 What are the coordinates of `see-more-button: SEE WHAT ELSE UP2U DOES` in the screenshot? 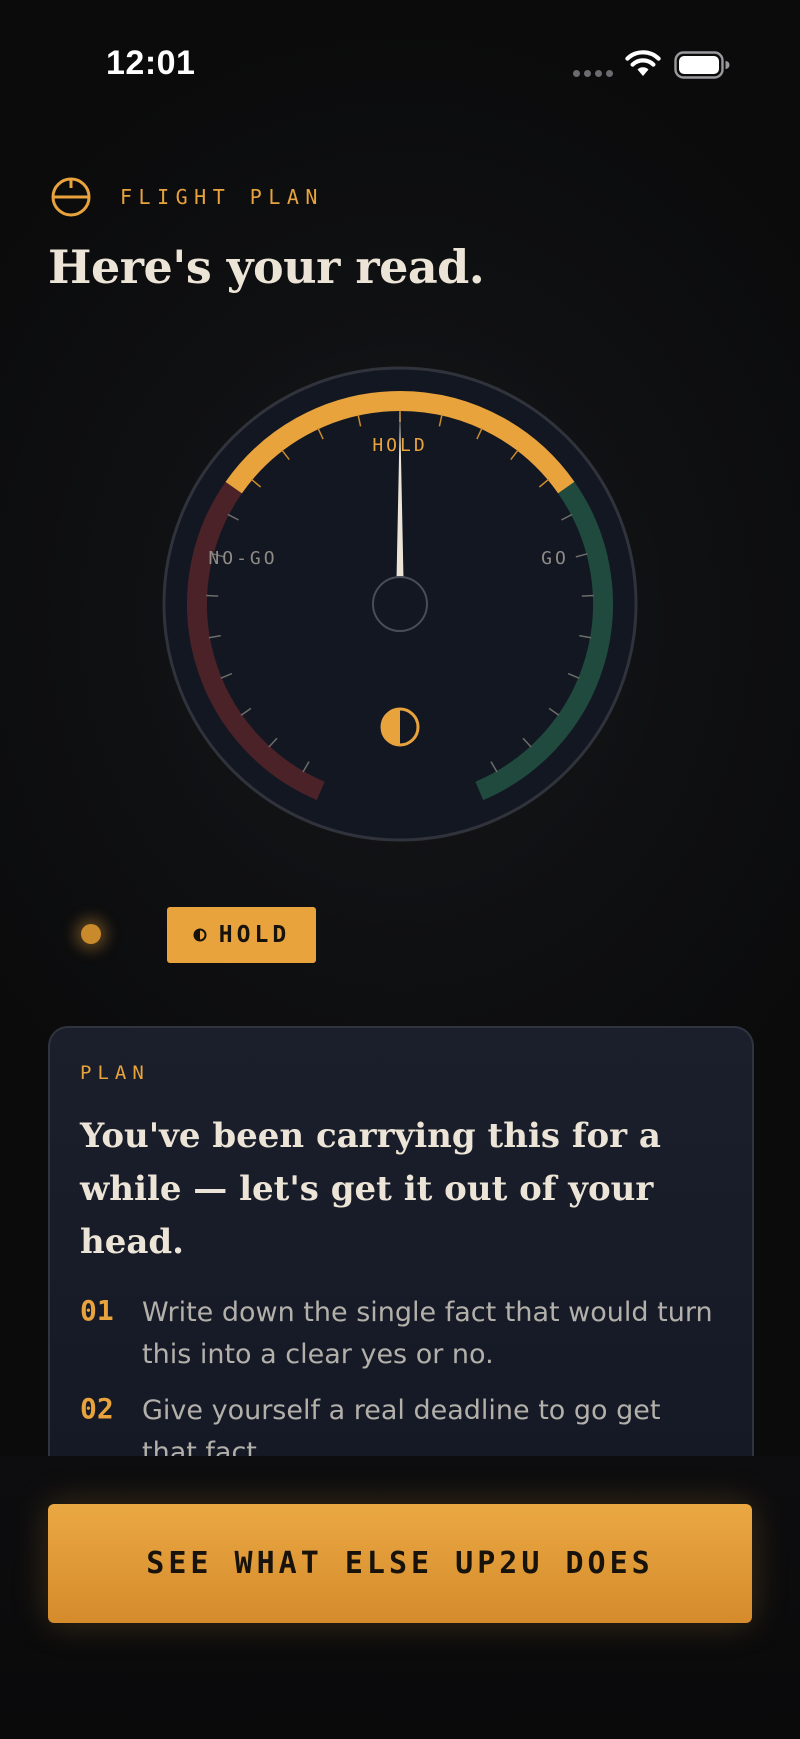 It's located at (400, 1563).